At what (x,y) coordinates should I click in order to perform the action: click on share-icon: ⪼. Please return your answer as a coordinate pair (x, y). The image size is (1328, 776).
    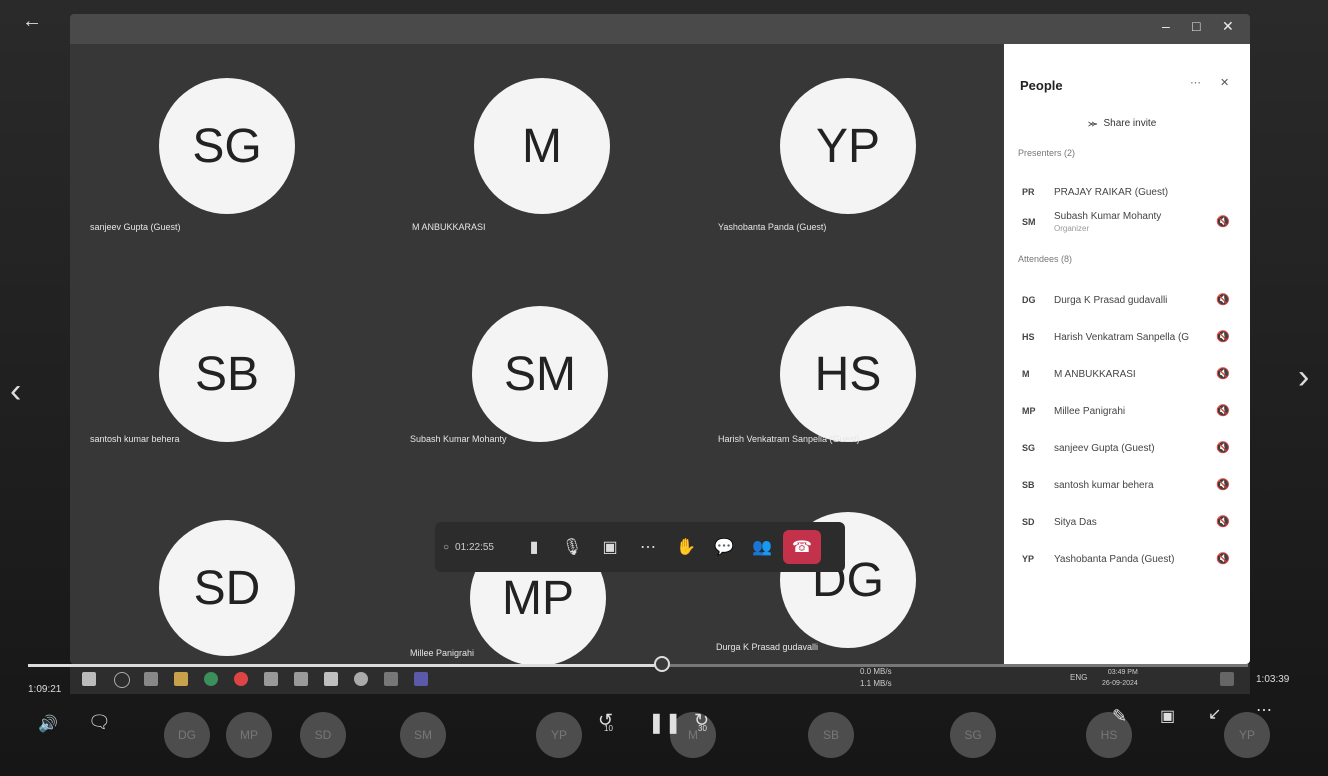
    Looking at the image, I should click on (1093, 123).